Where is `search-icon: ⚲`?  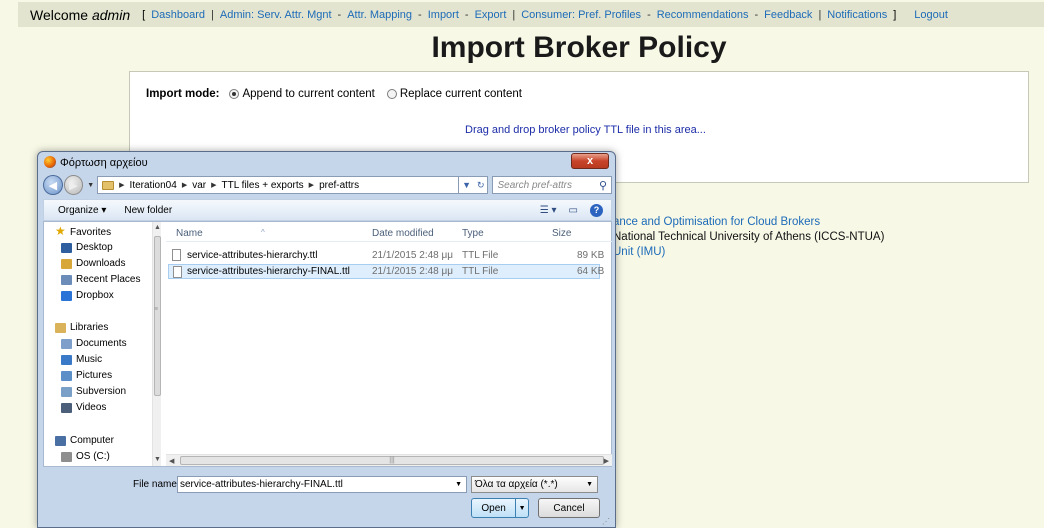 search-icon: ⚲ is located at coordinates (603, 185).